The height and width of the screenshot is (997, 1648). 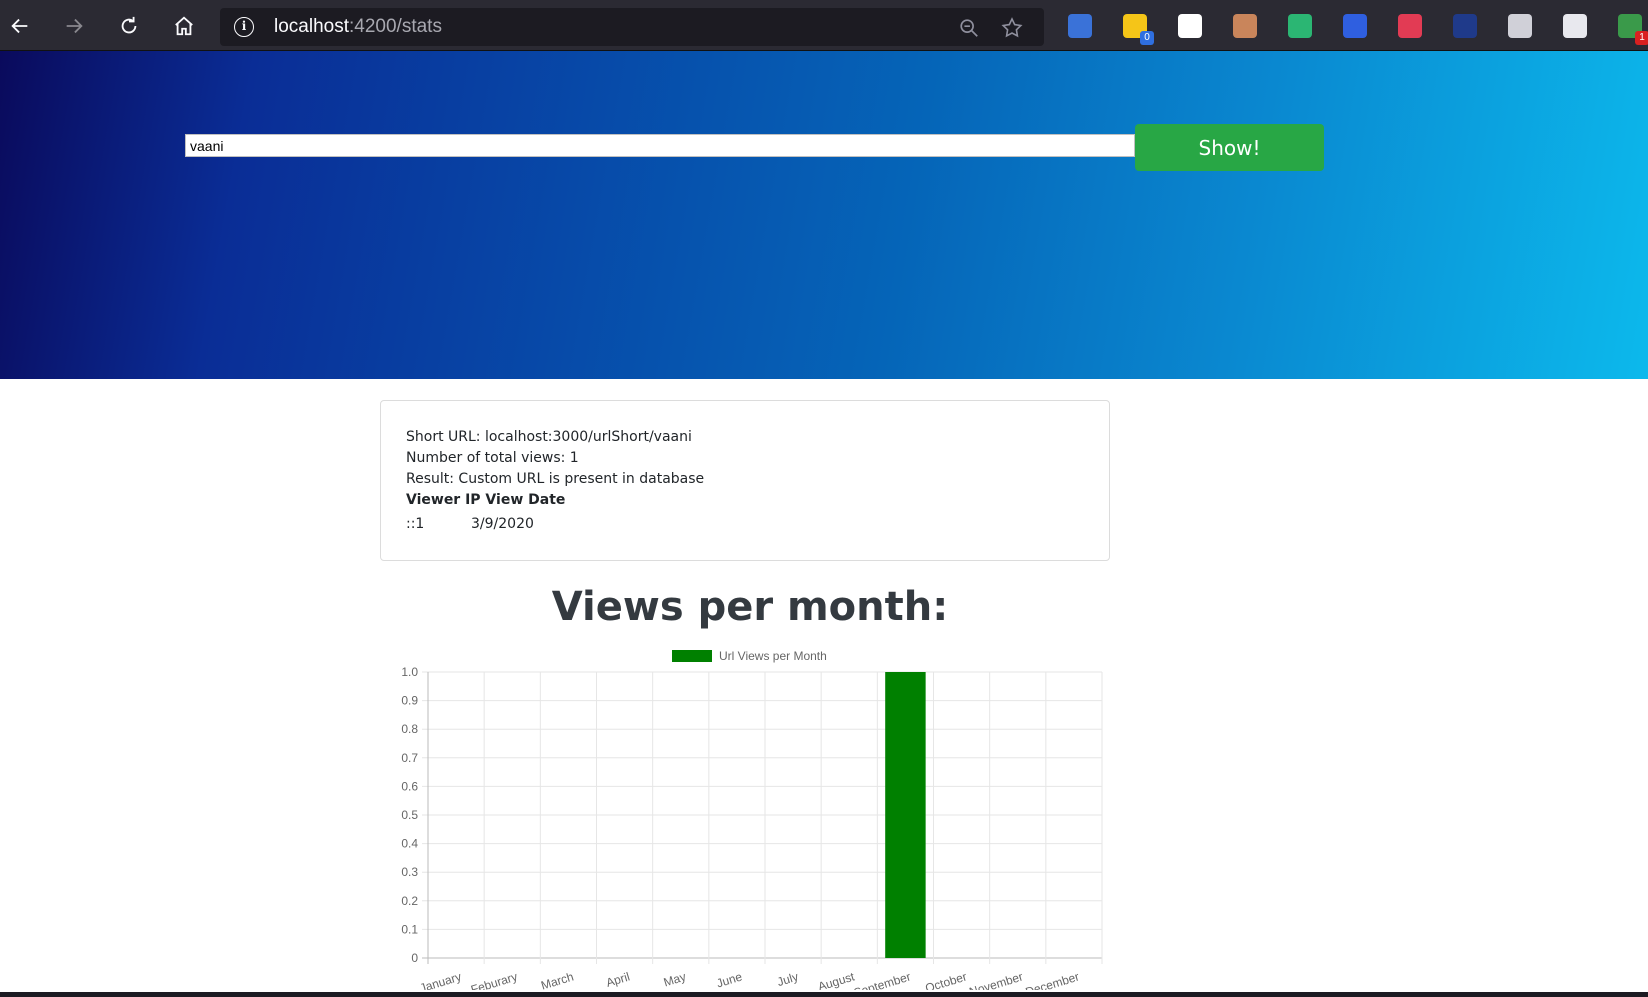 What do you see at coordinates (1138, 29) in the screenshot?
I see `notes-extension-icon: 0` at bounding box center [1138, 29].